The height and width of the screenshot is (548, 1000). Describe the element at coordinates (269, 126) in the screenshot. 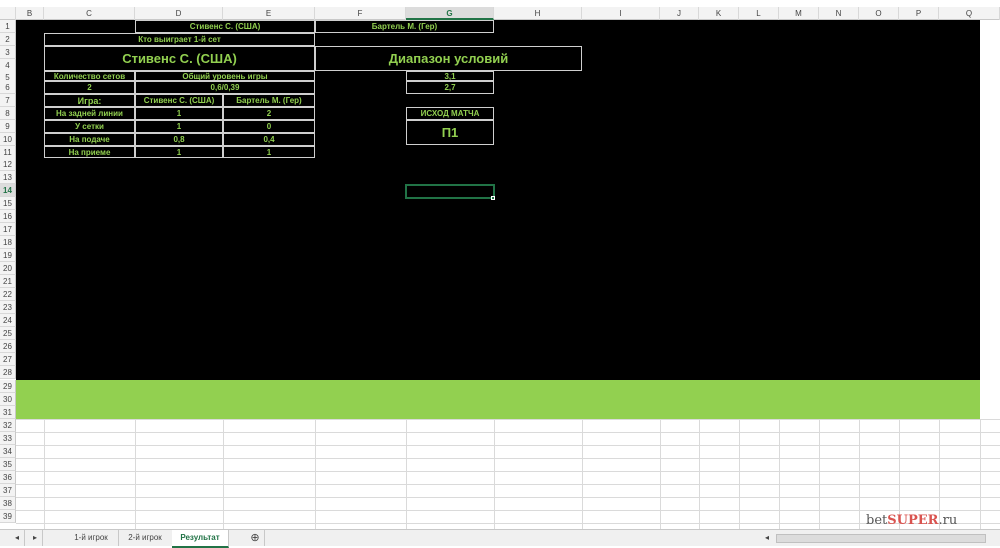

I see `stat-p2-cell: 0` at that location.